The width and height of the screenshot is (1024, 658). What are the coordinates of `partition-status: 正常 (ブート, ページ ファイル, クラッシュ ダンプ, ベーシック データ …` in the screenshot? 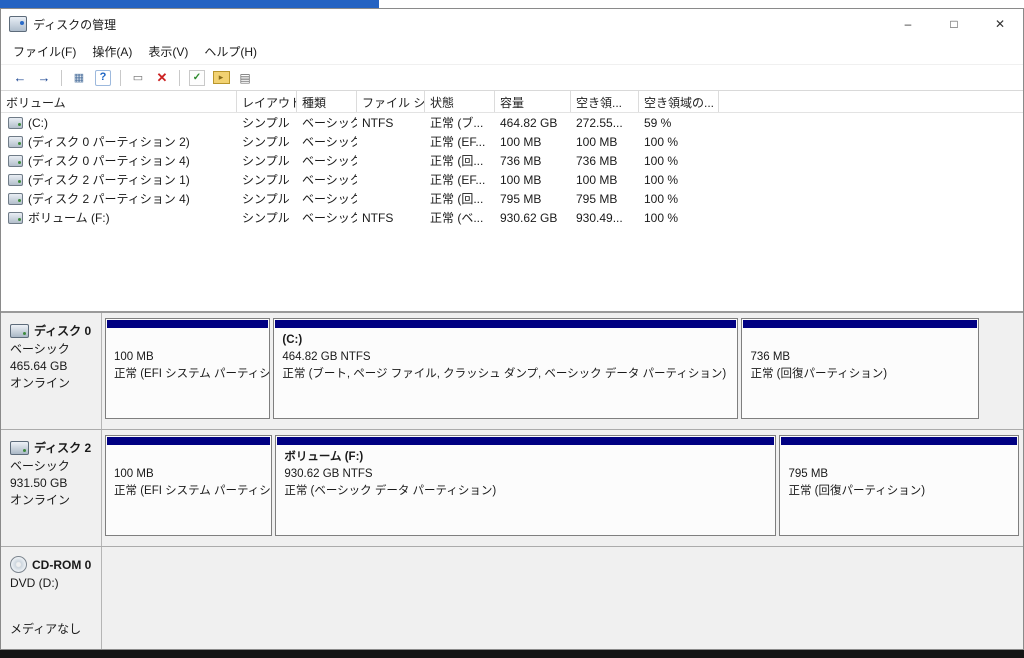 It's located at (504, 374).